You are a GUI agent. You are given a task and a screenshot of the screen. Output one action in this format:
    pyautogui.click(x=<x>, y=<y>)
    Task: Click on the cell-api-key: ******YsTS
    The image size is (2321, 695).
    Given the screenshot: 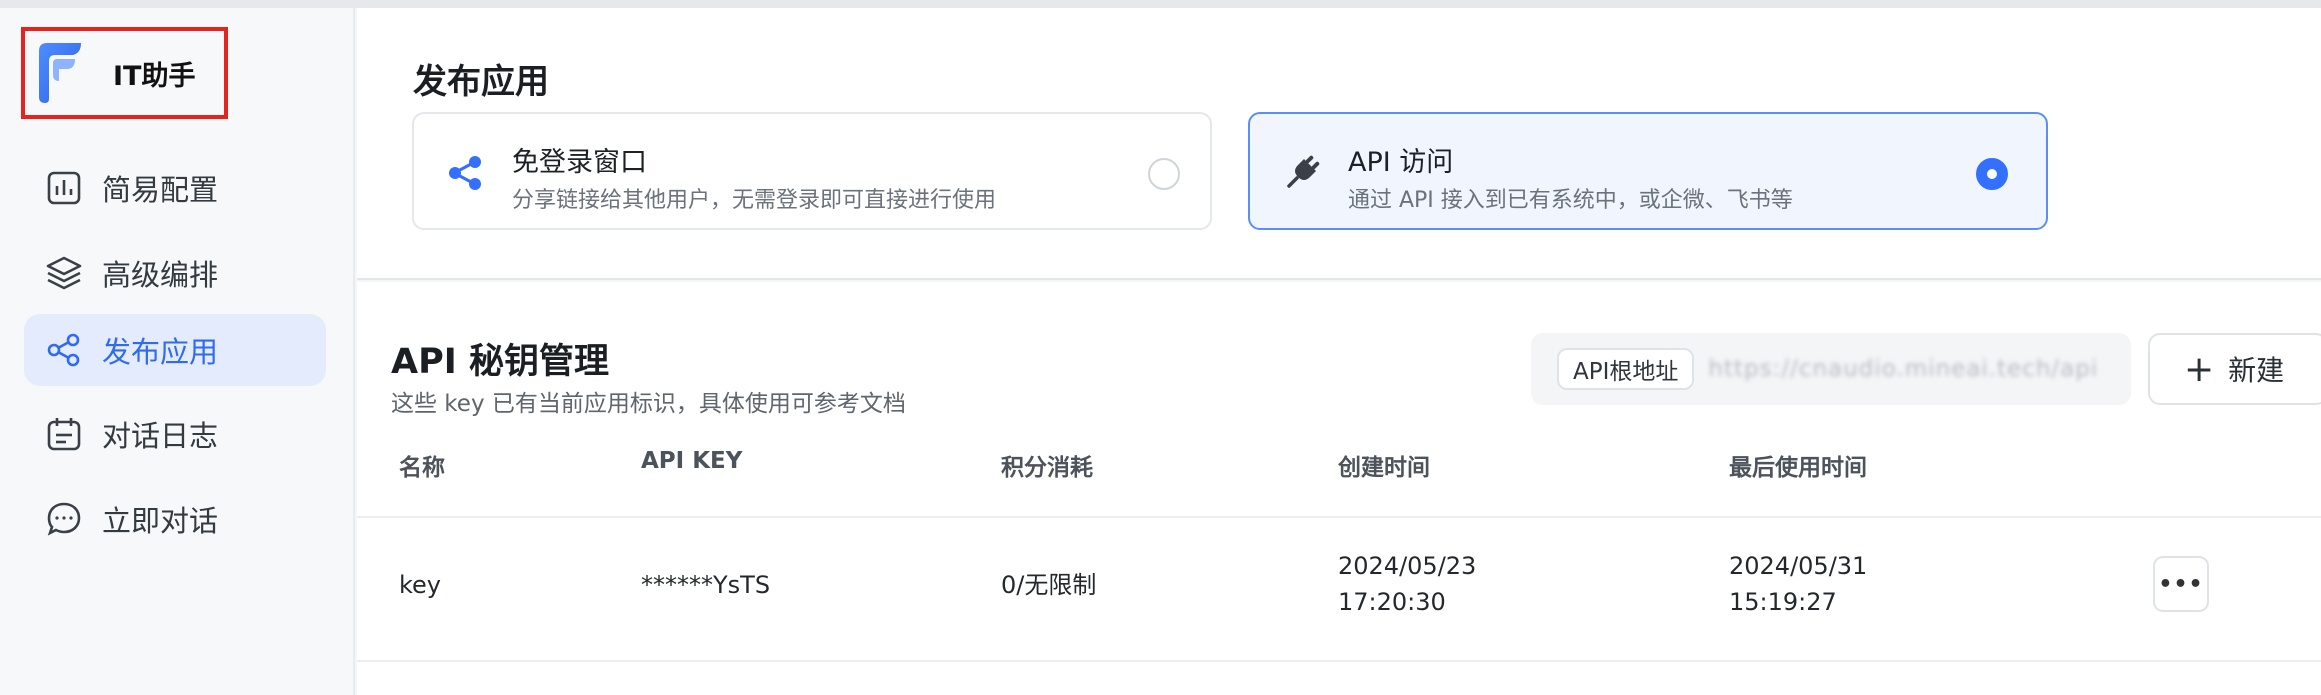 What is the action you would take?
    pyautogui.click(x=706, y=585)
    